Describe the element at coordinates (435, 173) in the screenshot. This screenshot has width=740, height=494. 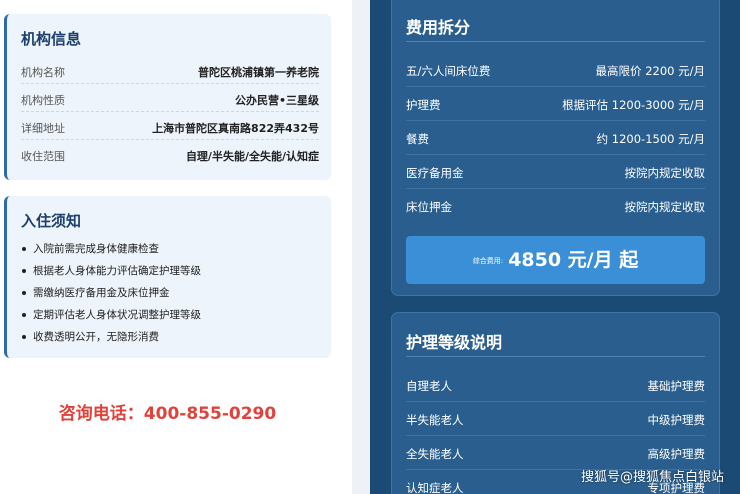
I see `fee-label: 医疗备用金` at that location.